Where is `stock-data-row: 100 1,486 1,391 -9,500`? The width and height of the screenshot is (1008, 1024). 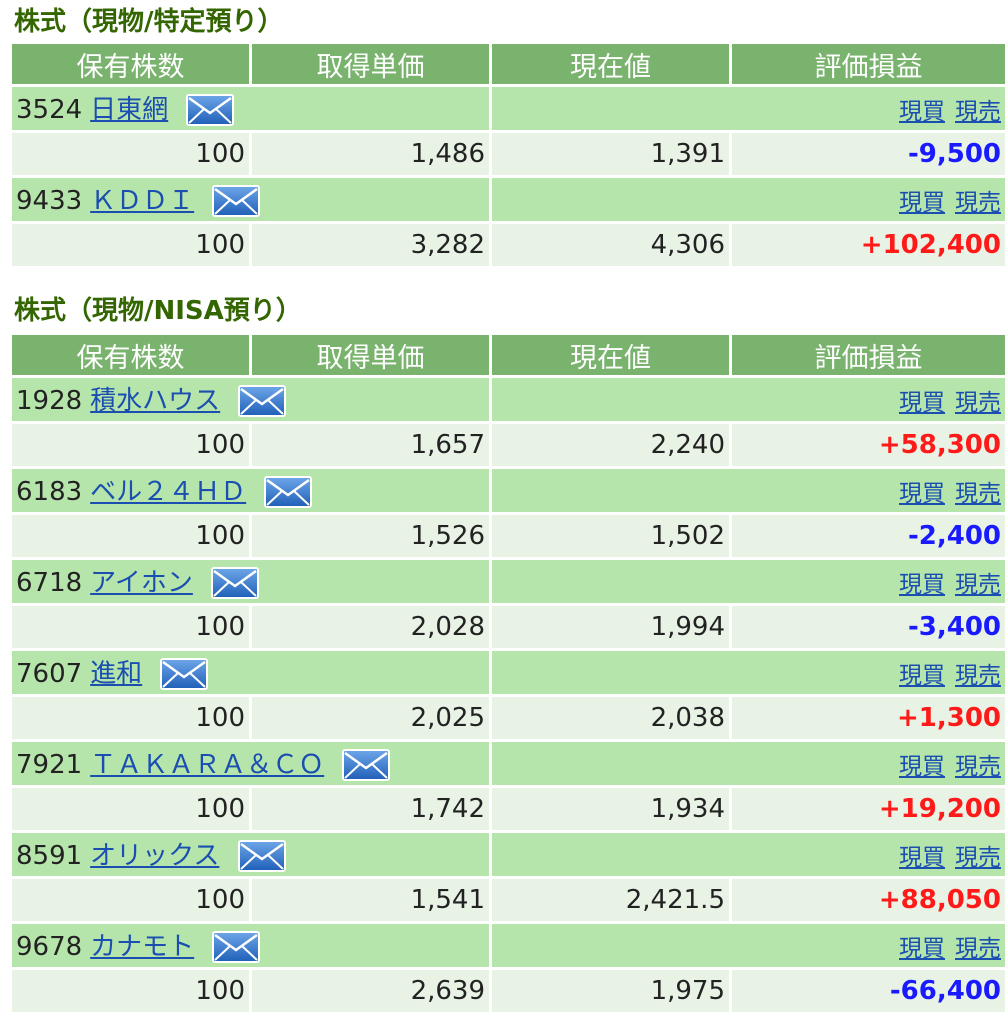
stock-data-row: 100 1,486 1,391 -9,500 is located at coordinates (508, 154).